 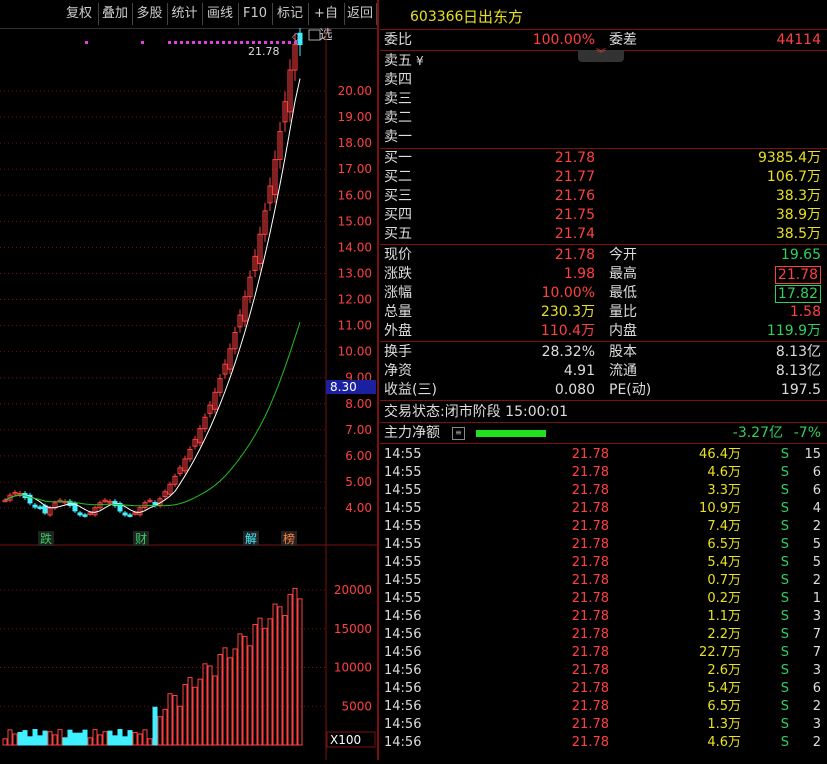 I want to click on toolbar-button-1: 叠加, so click(x=115, y=14).